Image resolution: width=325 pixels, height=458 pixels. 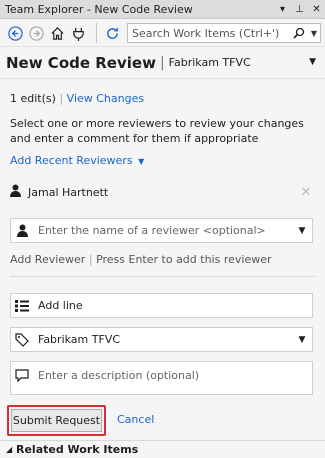 I want to click on comment-icon, so click(x=22, y=372).